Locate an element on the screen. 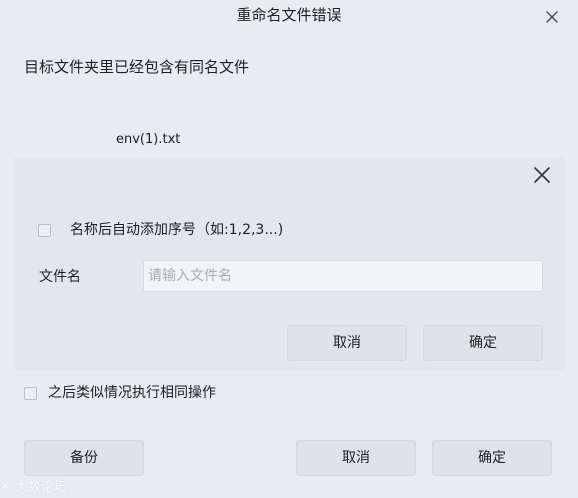 The image size is (578, 498). backup-button: 备份 is located at coordinates (84, 458).